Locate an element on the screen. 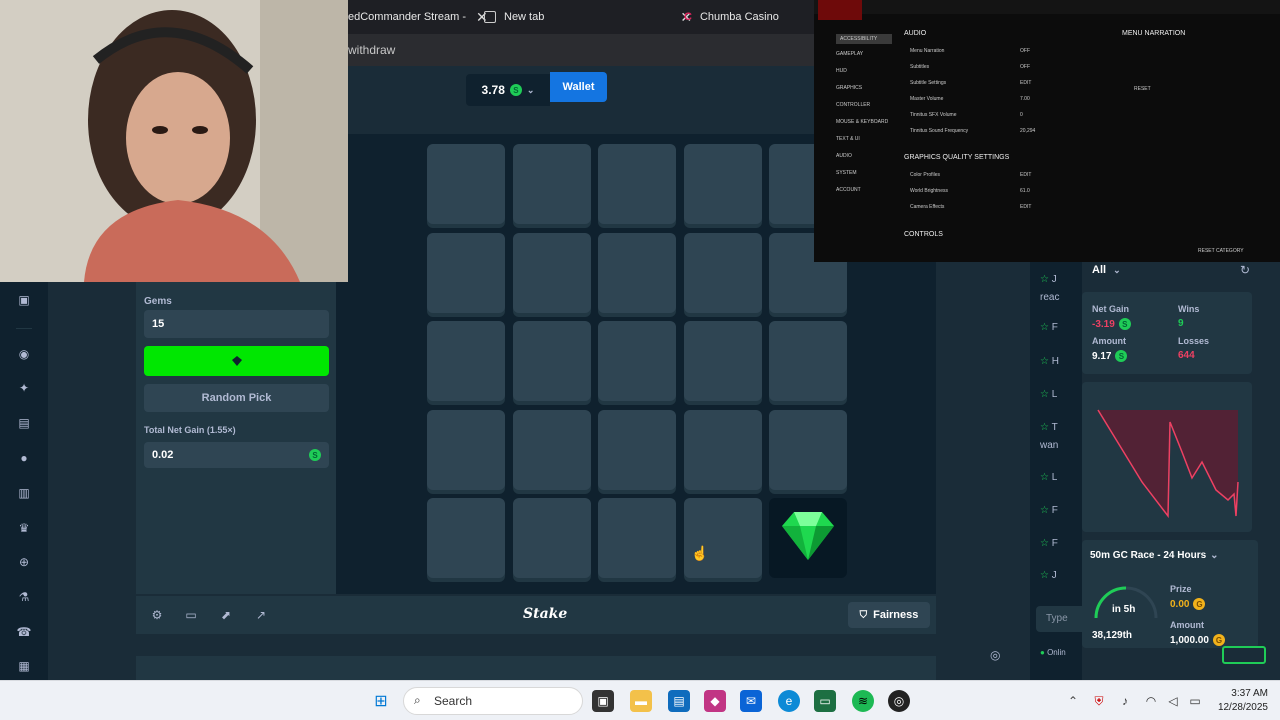  crown-icon: ♛ is located at coordinates (24, 528).